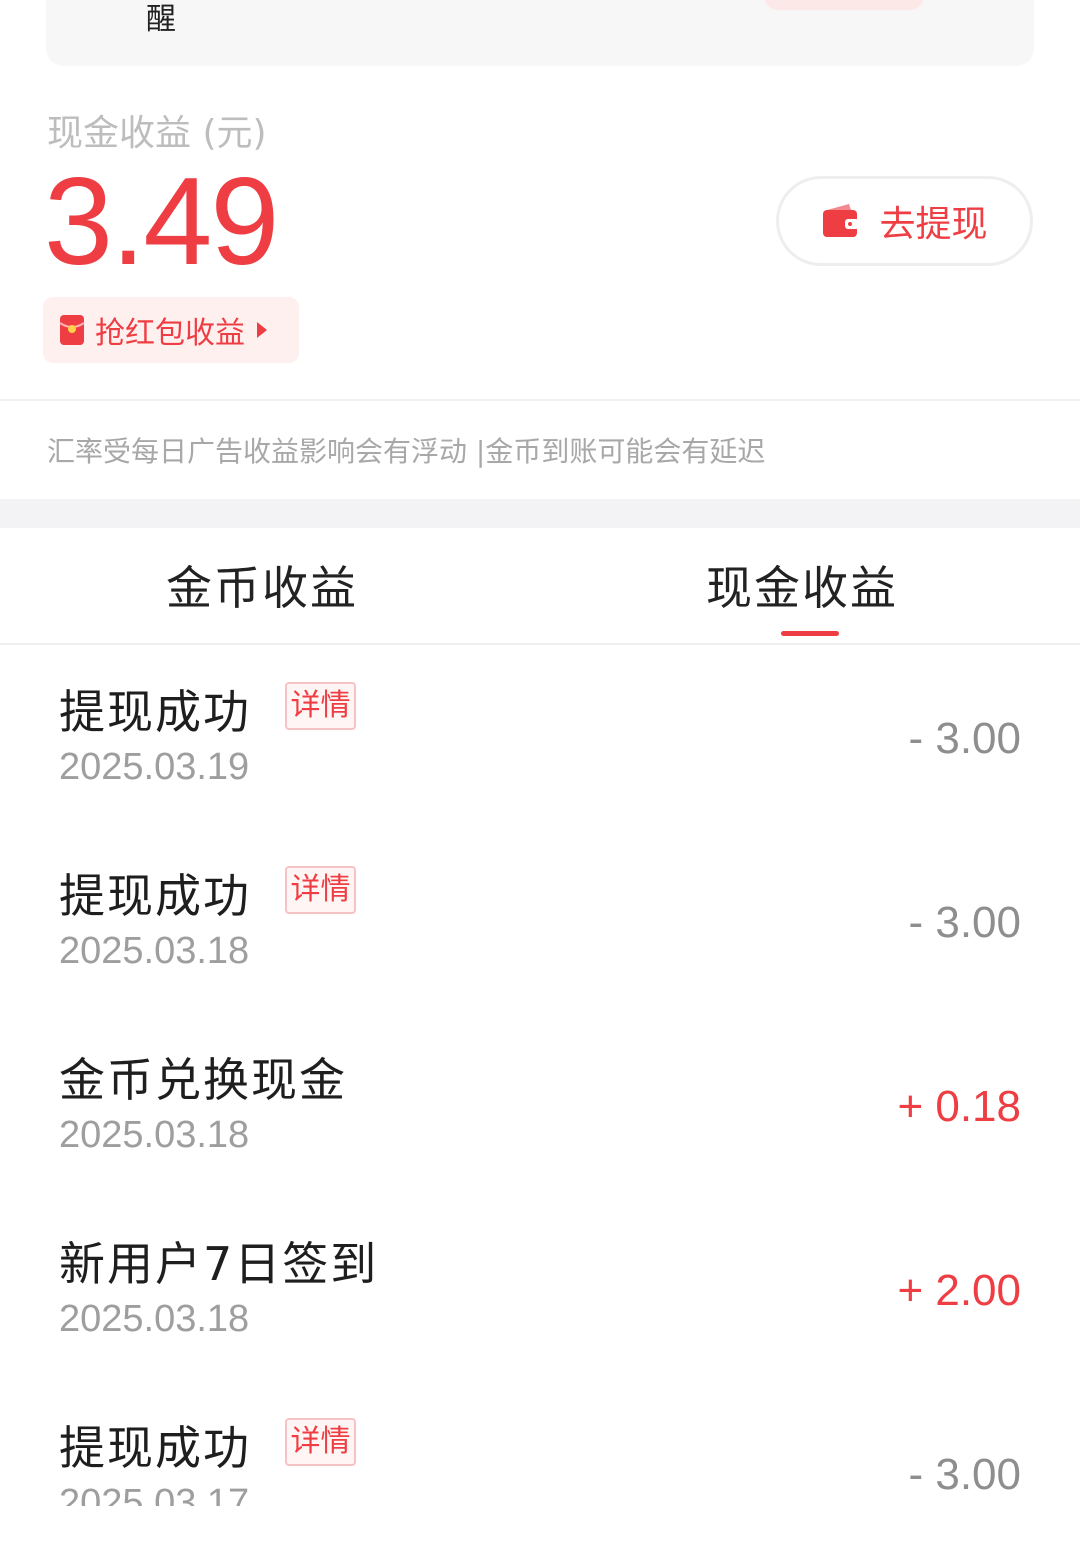 The image size is (1080, 1551). What do you see at coordinates (262, 330) in the screenshot?
I see `caret-right-icon` at bounding box center [262, 330].